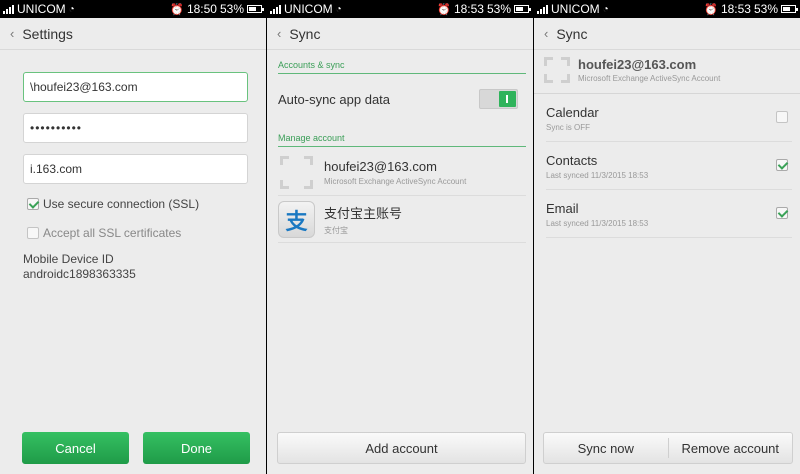  Describe the element at coordinates (669, 214) in the screenshot. I see `sync-item-email: Email Last synced 11/3/2015 18:53` at that location.